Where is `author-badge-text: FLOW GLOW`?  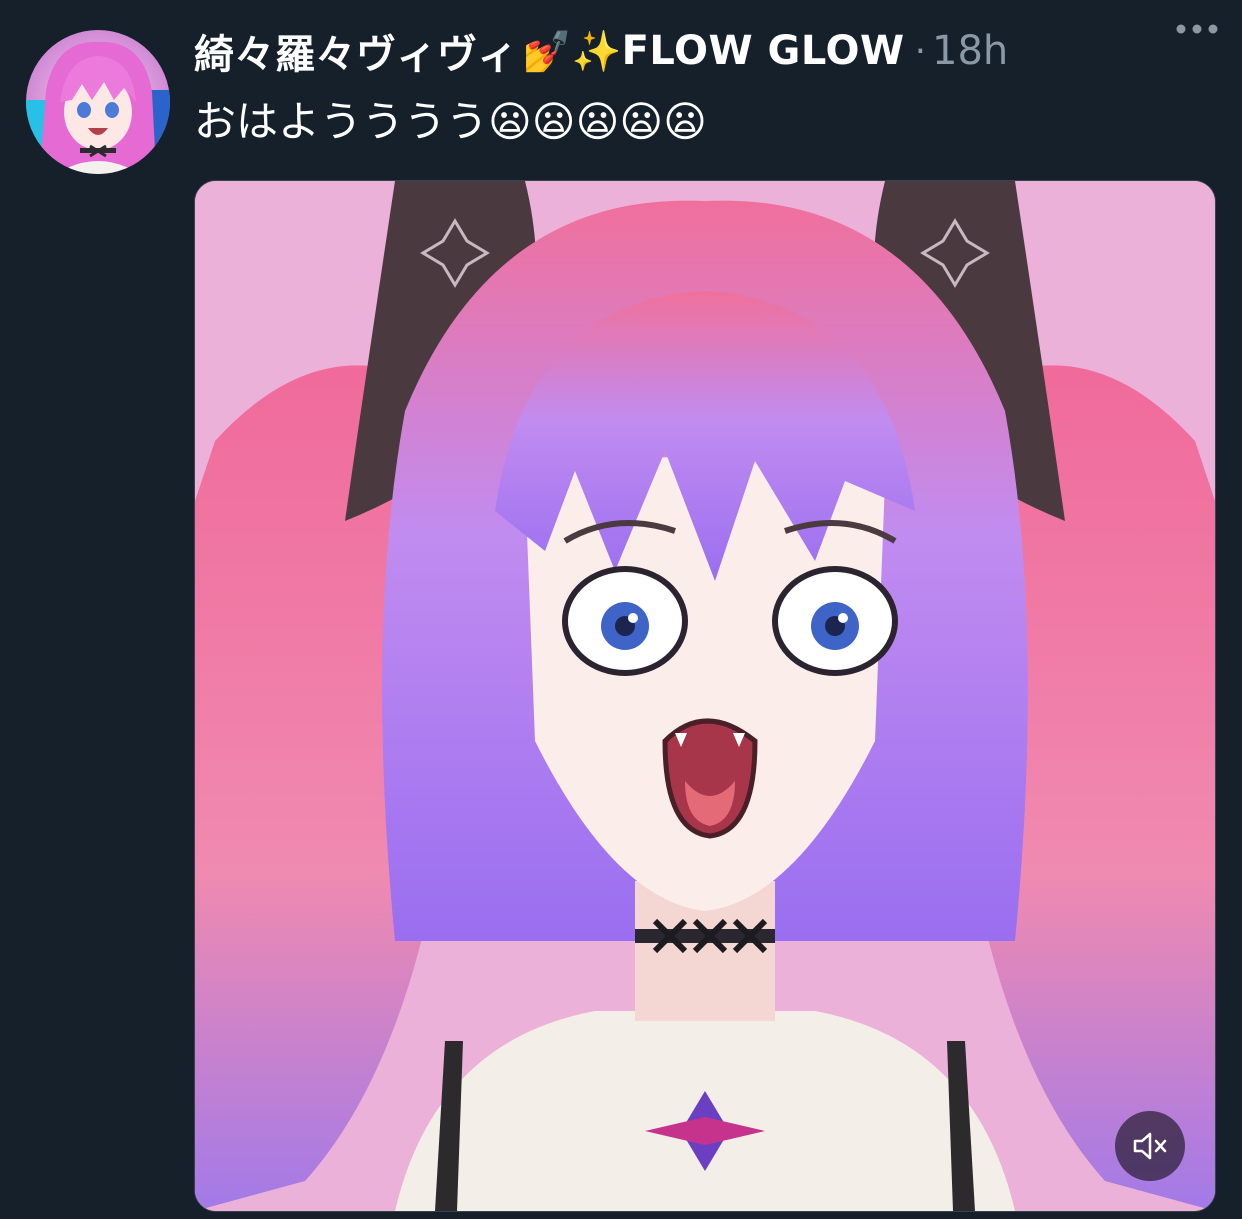
author-badge-text: FLOW GLOW is located at coordinates (763, 51).